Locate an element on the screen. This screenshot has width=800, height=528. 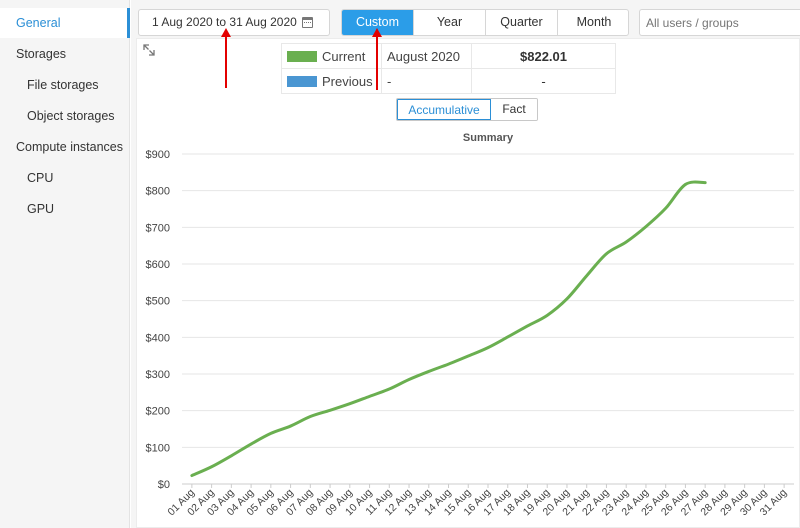
legend-period-current: August 2020 is located at coordinates (426, 56).